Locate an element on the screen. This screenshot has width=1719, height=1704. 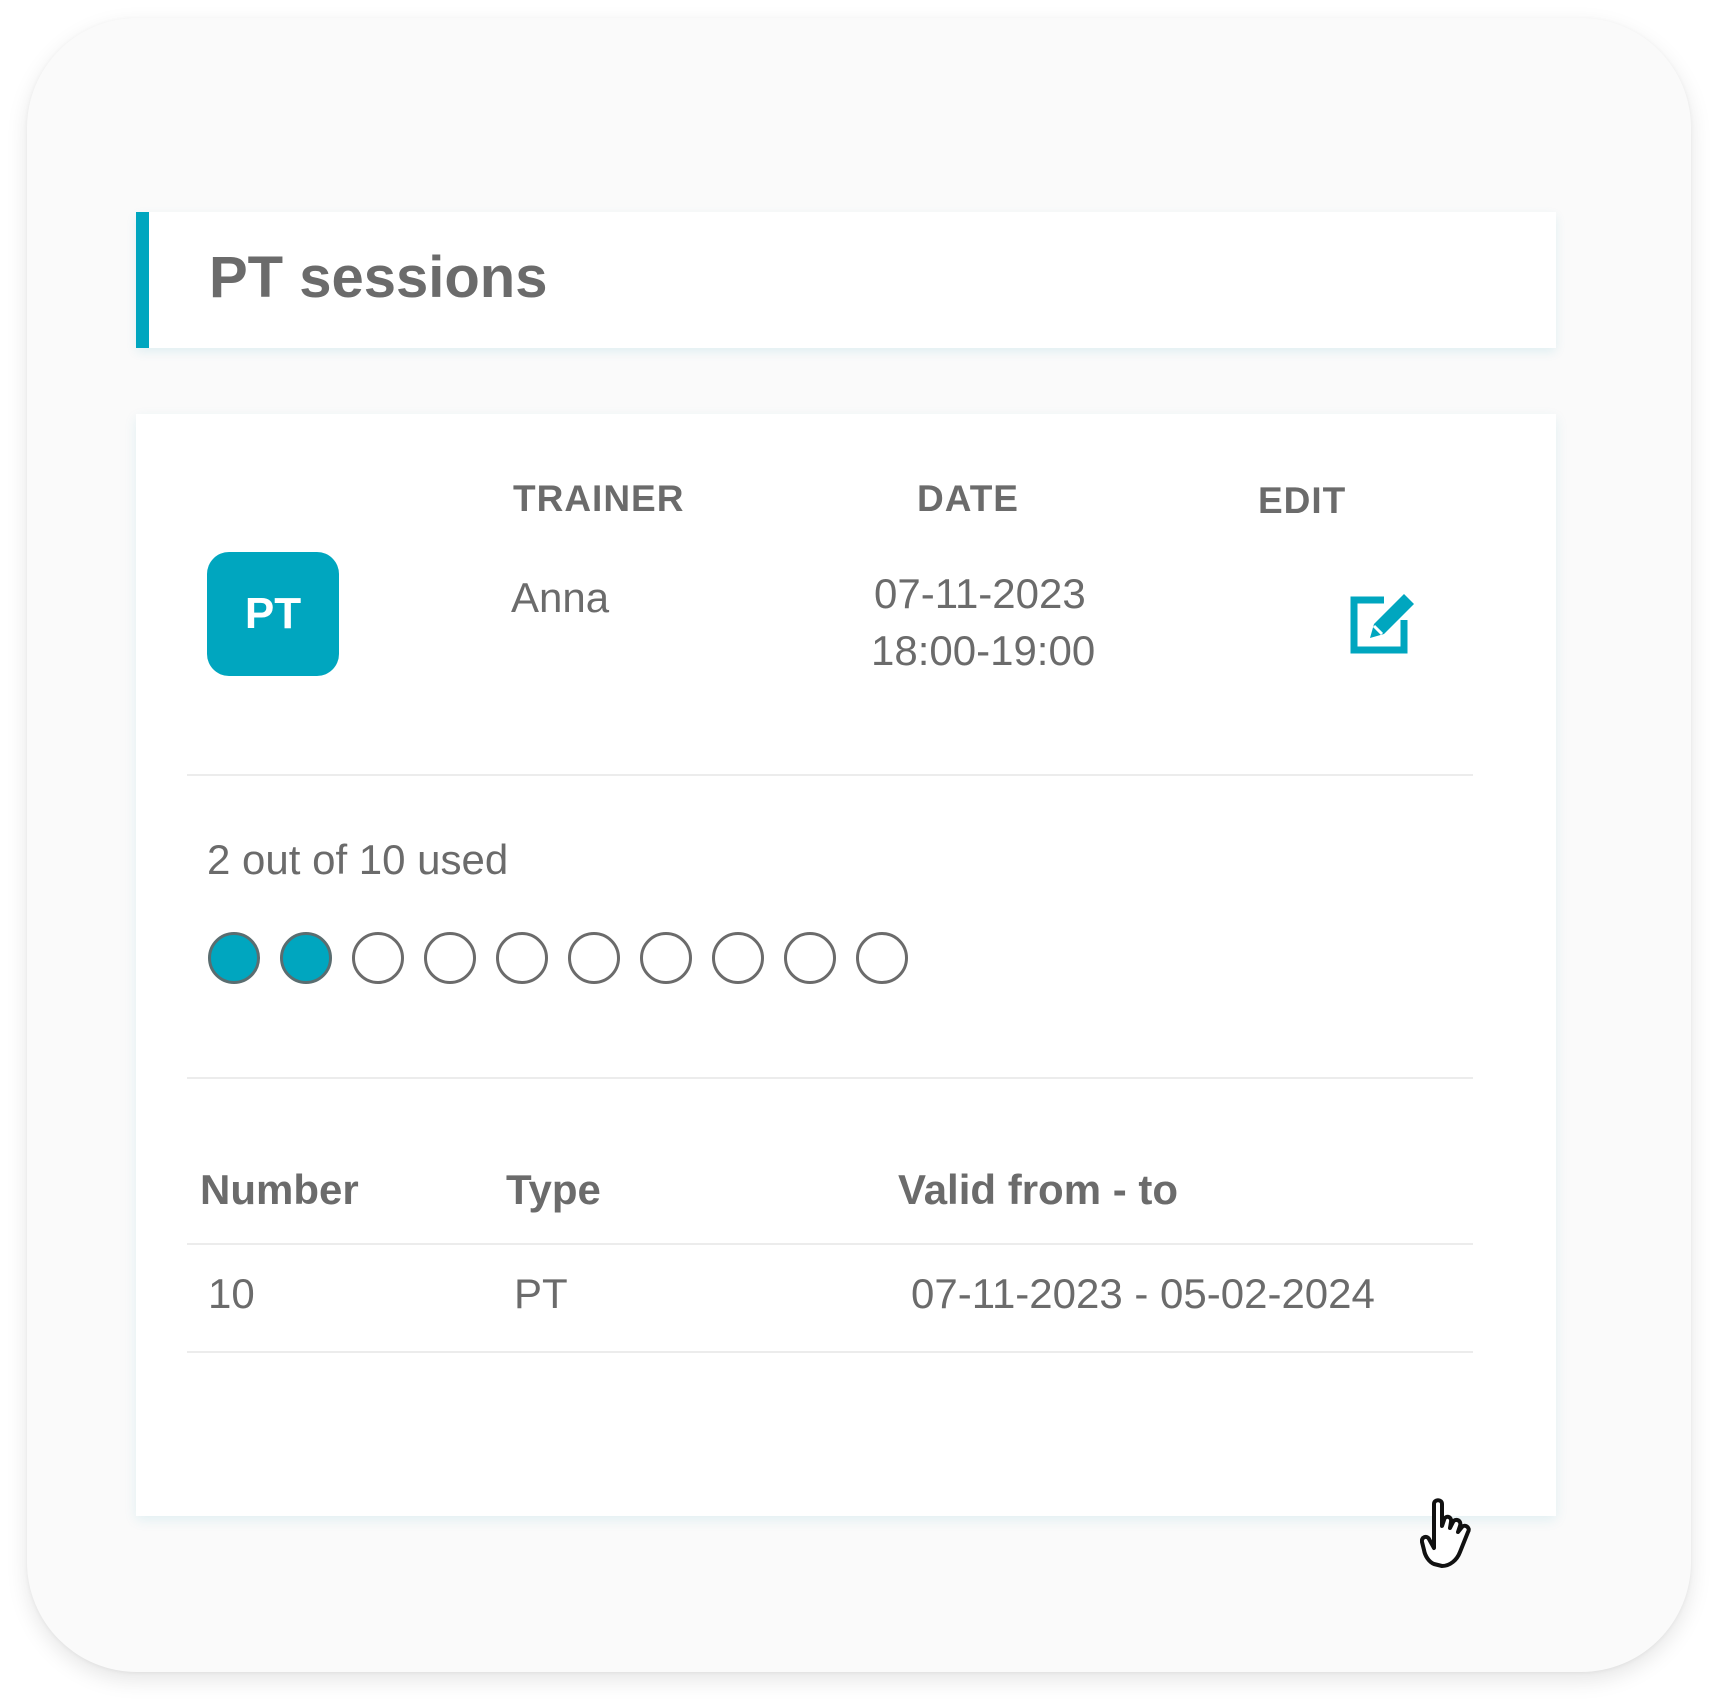
edit-icon is located at coordinates (1382, 624).